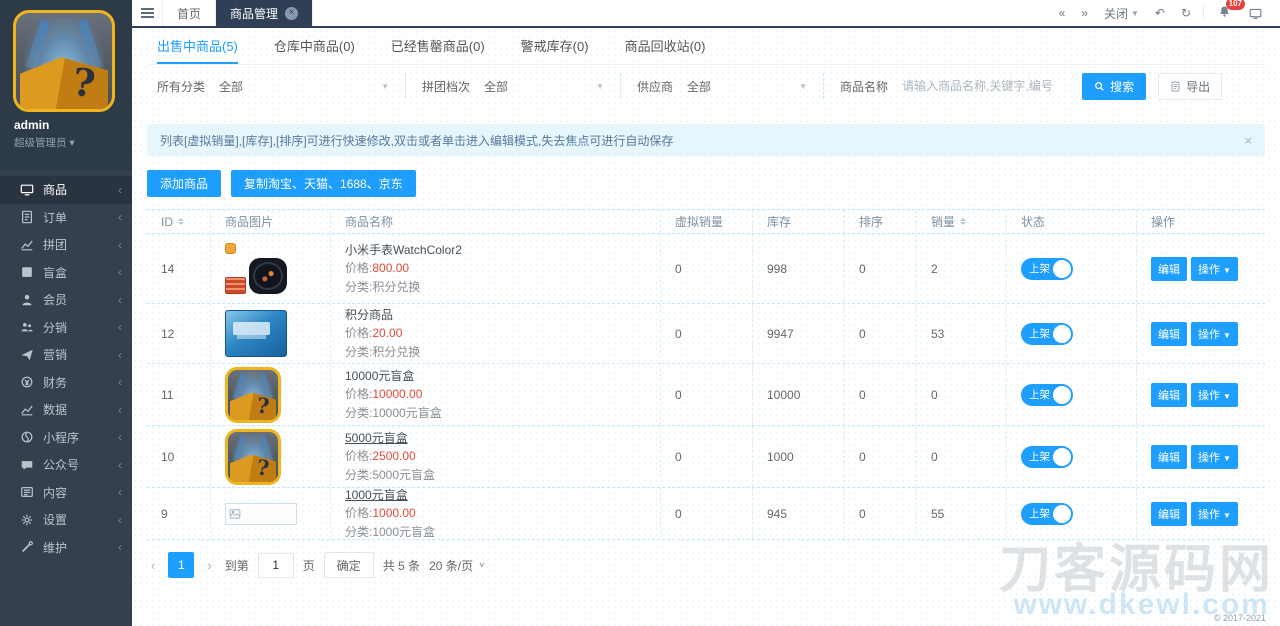  Describe the element at coordinates (544, 86) in the screenshot. I see `group-tier-select: 全部 ▼` at that location.